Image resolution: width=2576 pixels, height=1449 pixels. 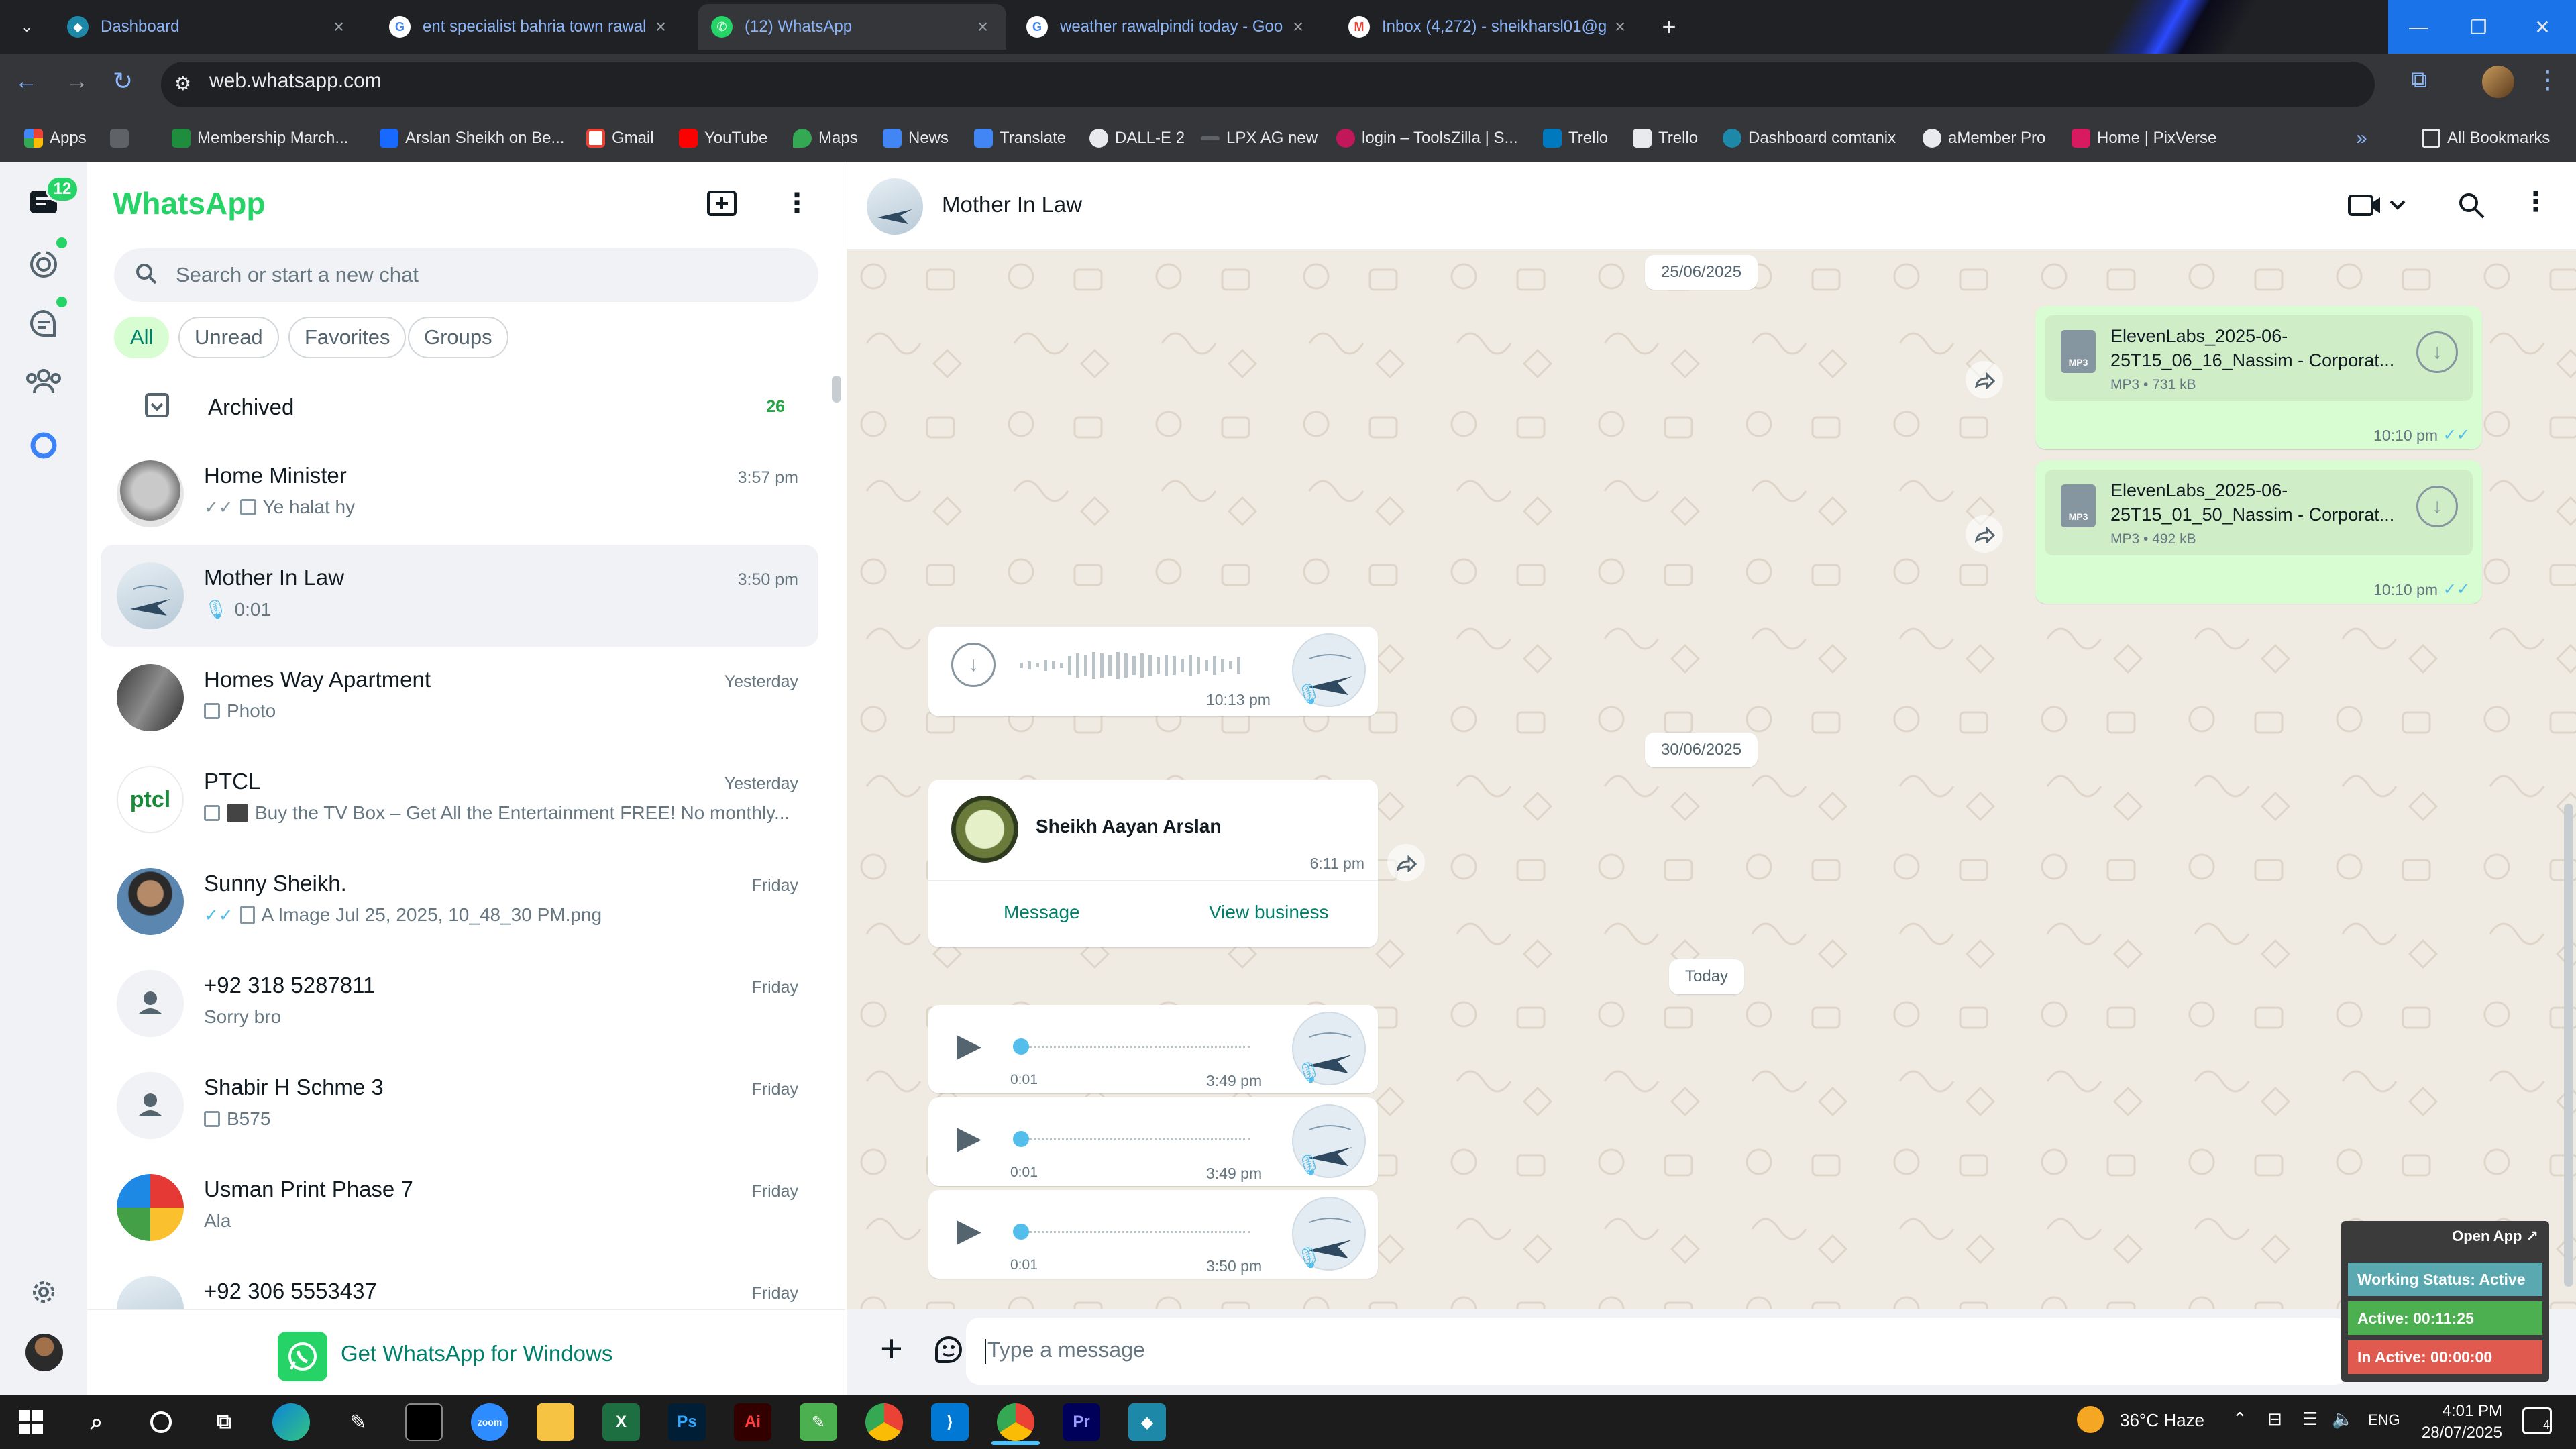 I want to click on excel-icon: X, so click(x=621, y=1422).